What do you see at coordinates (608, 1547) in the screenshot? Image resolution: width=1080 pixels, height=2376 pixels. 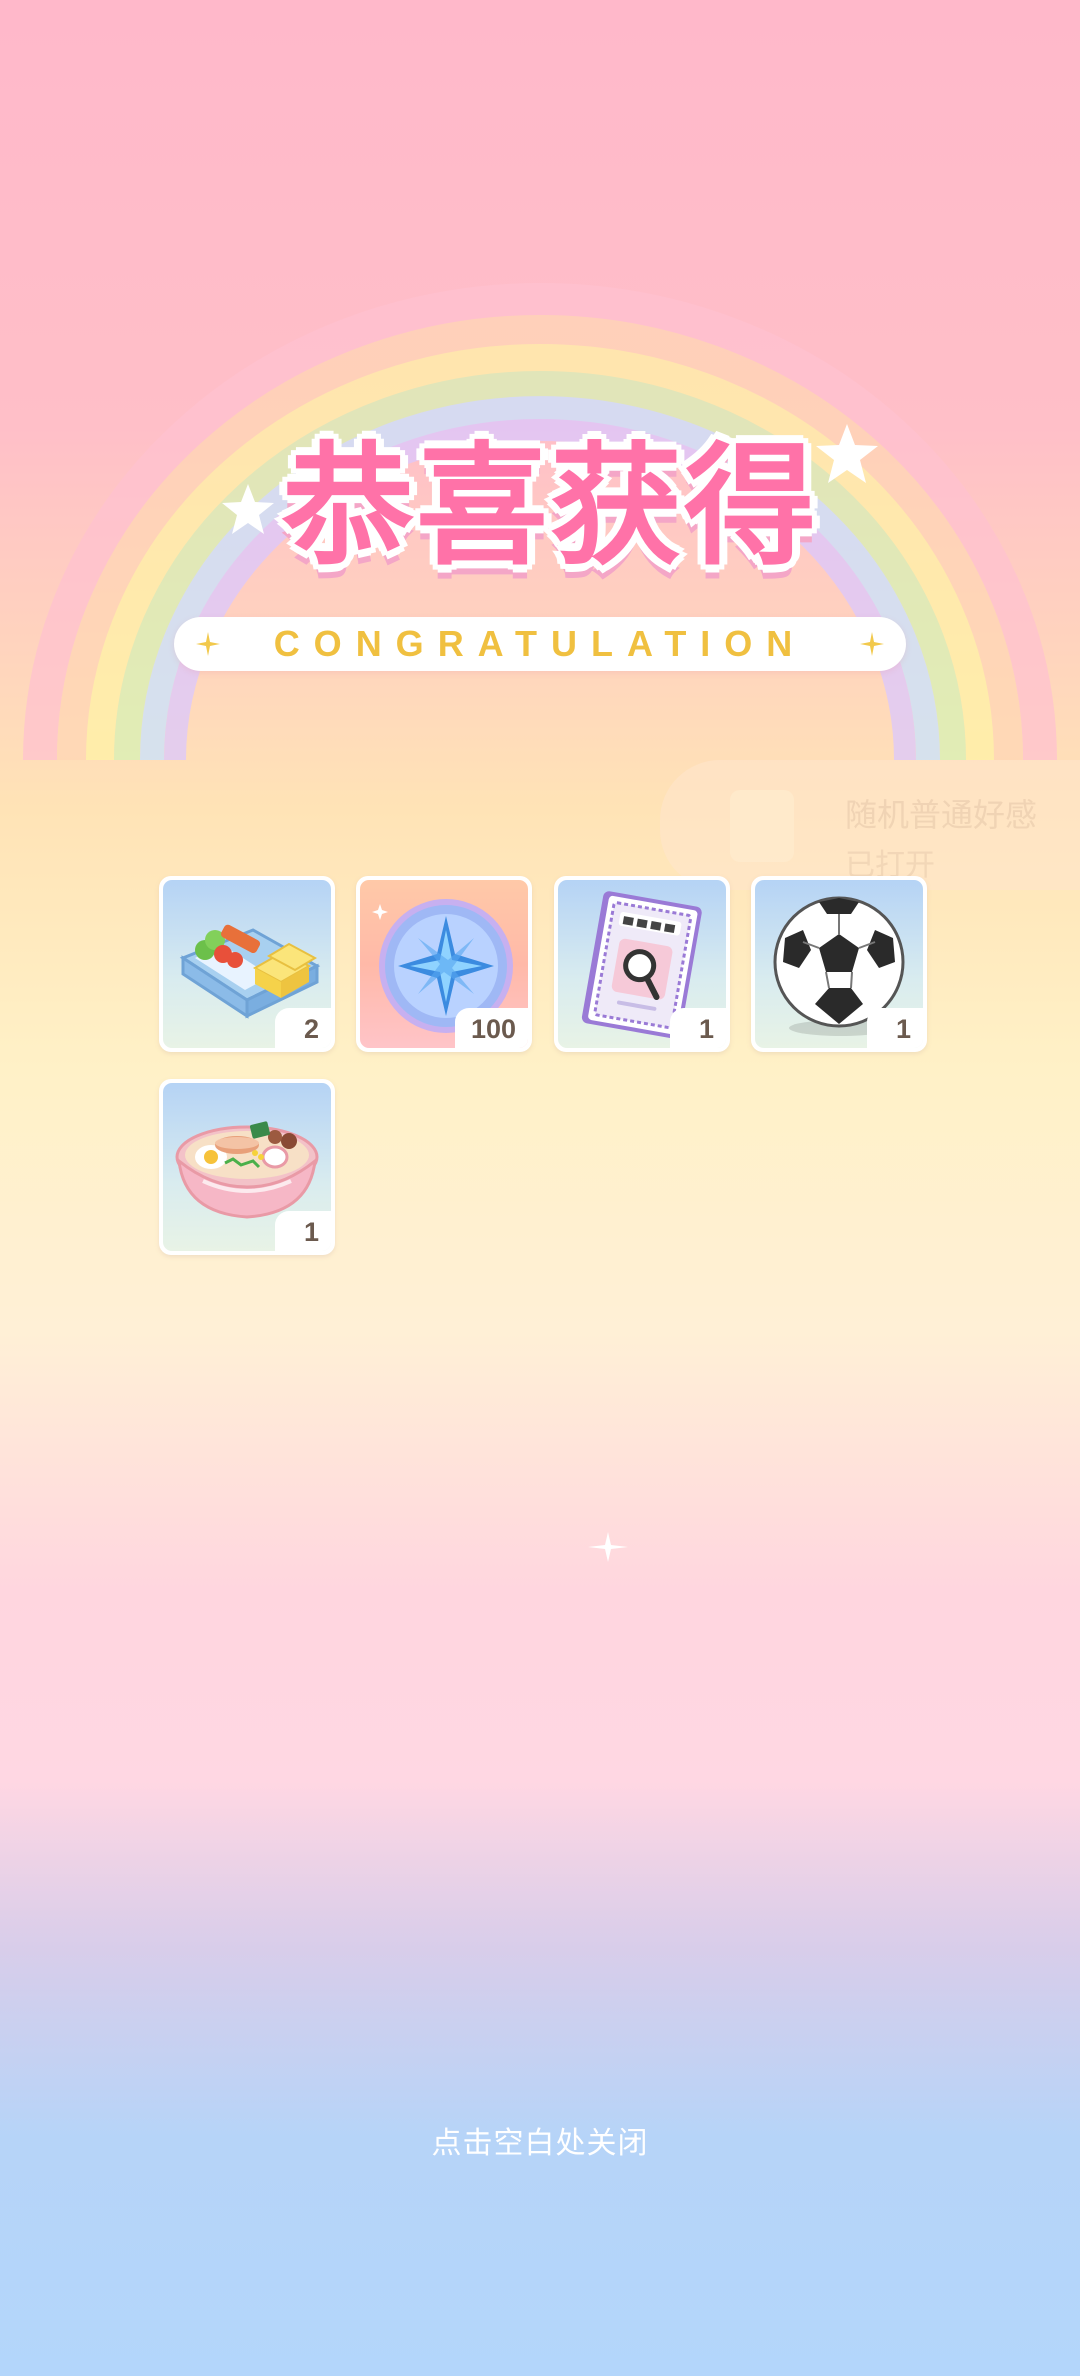 I see `sparkle-icon` at bounding box center [608, 1547].